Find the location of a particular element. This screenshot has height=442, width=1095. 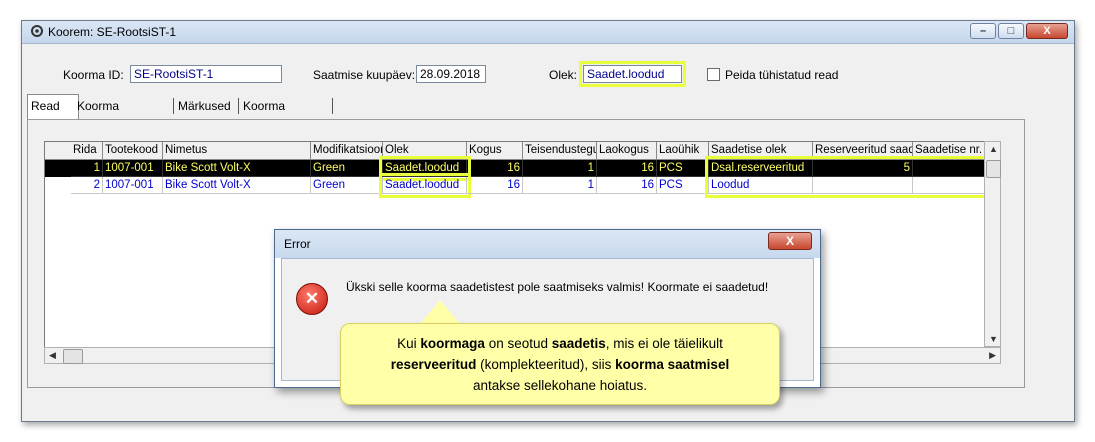

scroll-down-icon: ▼ is located at coordinates (993, 339).